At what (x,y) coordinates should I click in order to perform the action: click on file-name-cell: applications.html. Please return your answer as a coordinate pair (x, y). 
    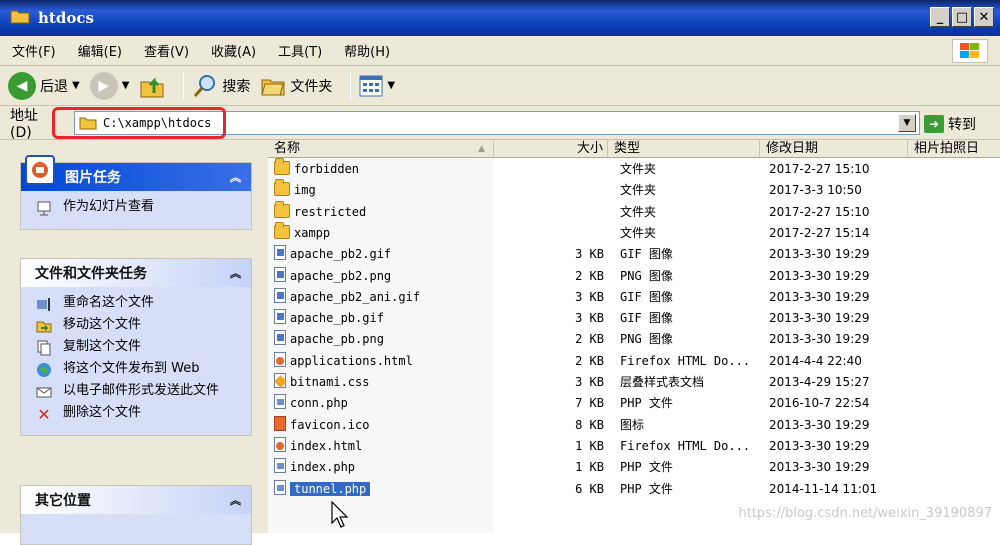
    Looking at the image, I should click on (343, 361).